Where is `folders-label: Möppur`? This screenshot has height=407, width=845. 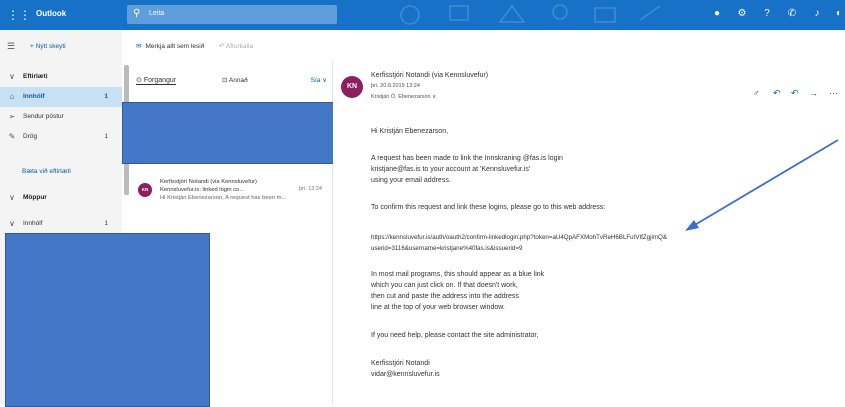 folders-label: Möppur is located at coordinates (35, 197).